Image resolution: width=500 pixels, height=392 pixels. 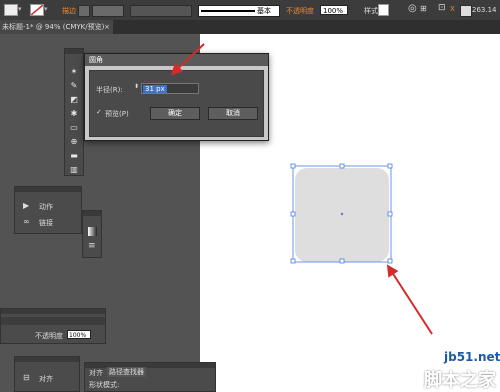 What do you see at coordinates (107, 27) in the screenshot?
I see `close-icon: ×` at bounding box center [107, 27].